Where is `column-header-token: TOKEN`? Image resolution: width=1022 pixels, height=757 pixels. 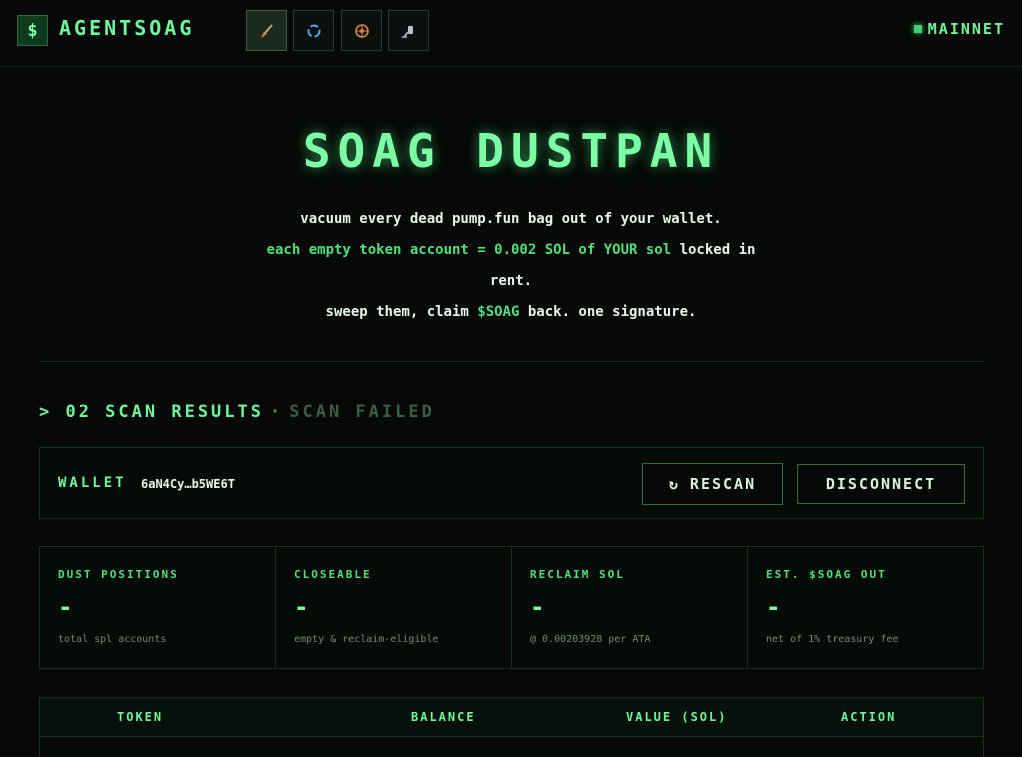 column-header-token: TOKEN is located at coordinates (140, 717).